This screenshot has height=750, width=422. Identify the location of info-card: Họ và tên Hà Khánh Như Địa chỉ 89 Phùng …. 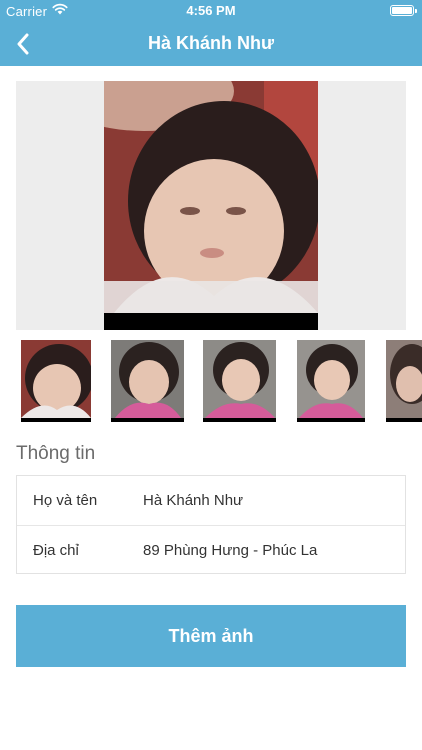
(211, 524).